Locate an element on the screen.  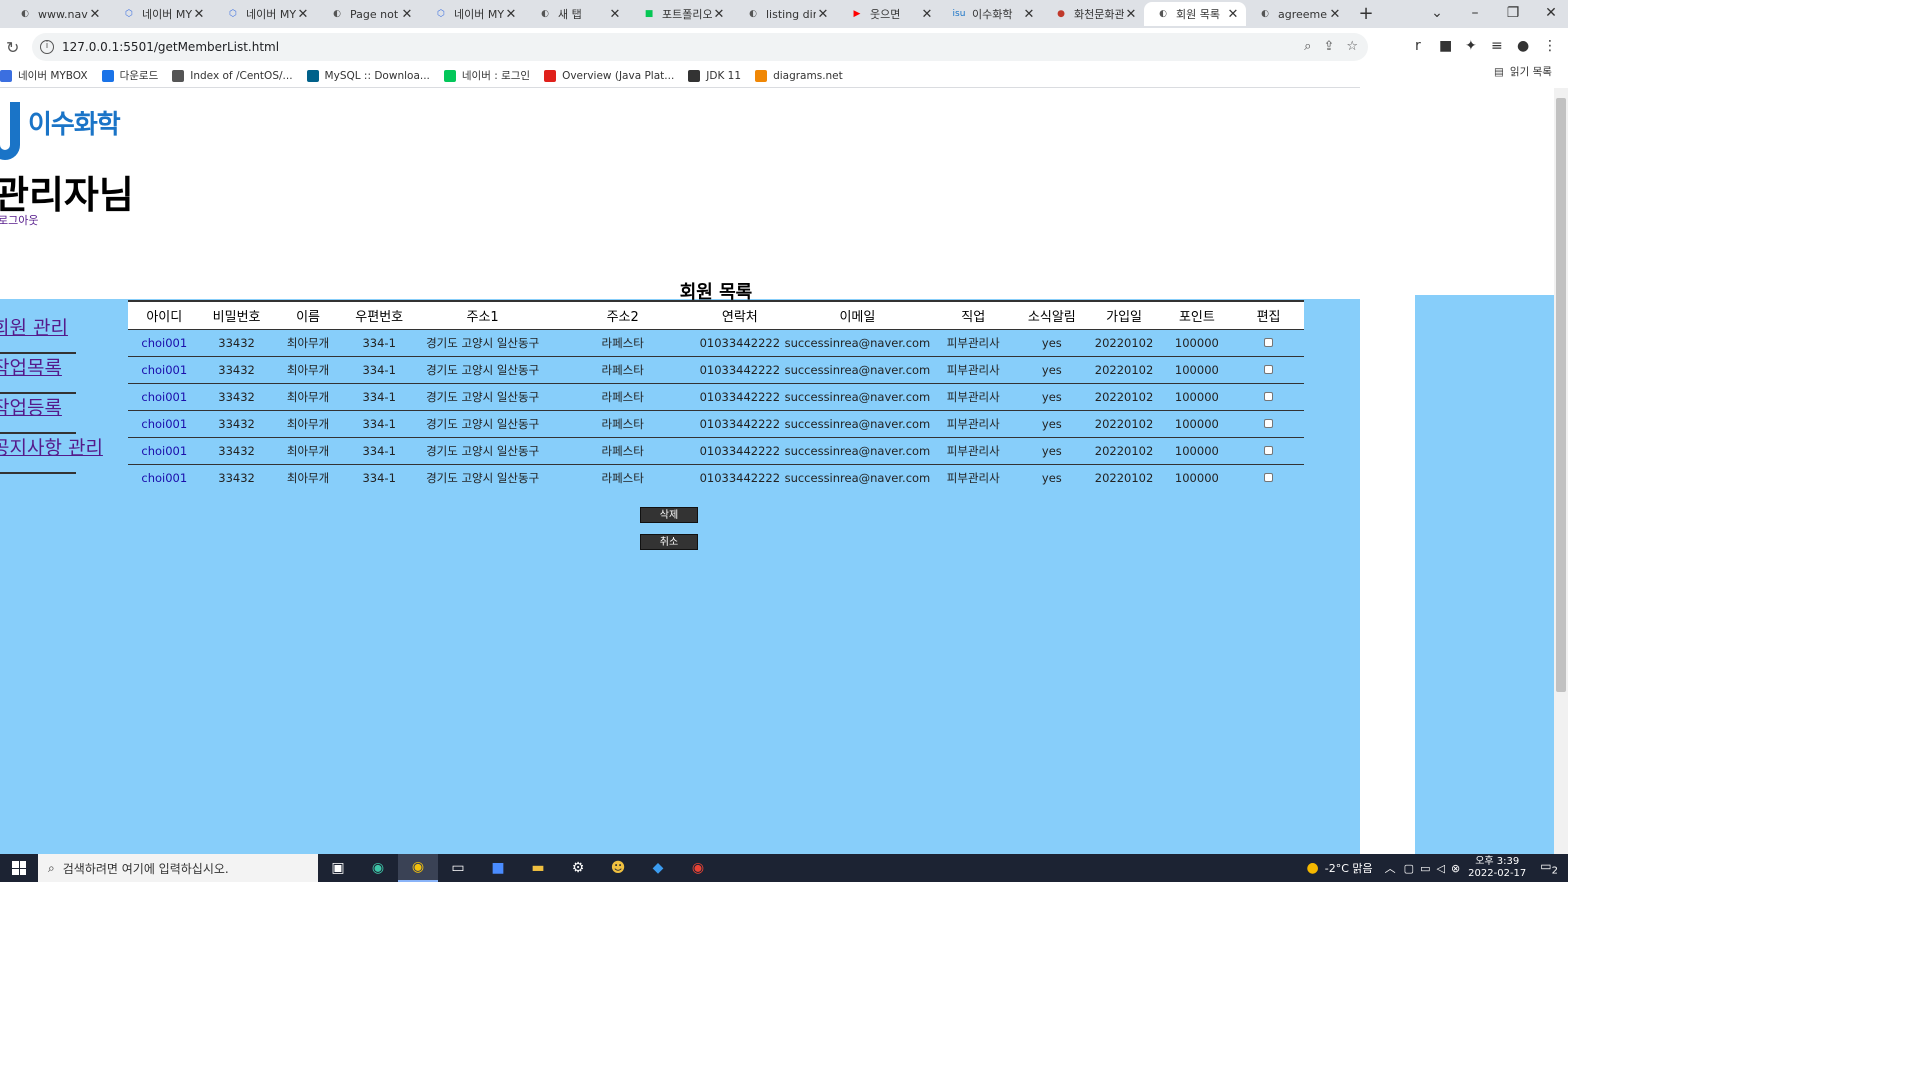
chrome-window-icon: ◉ is located at coordinates (698, 868).